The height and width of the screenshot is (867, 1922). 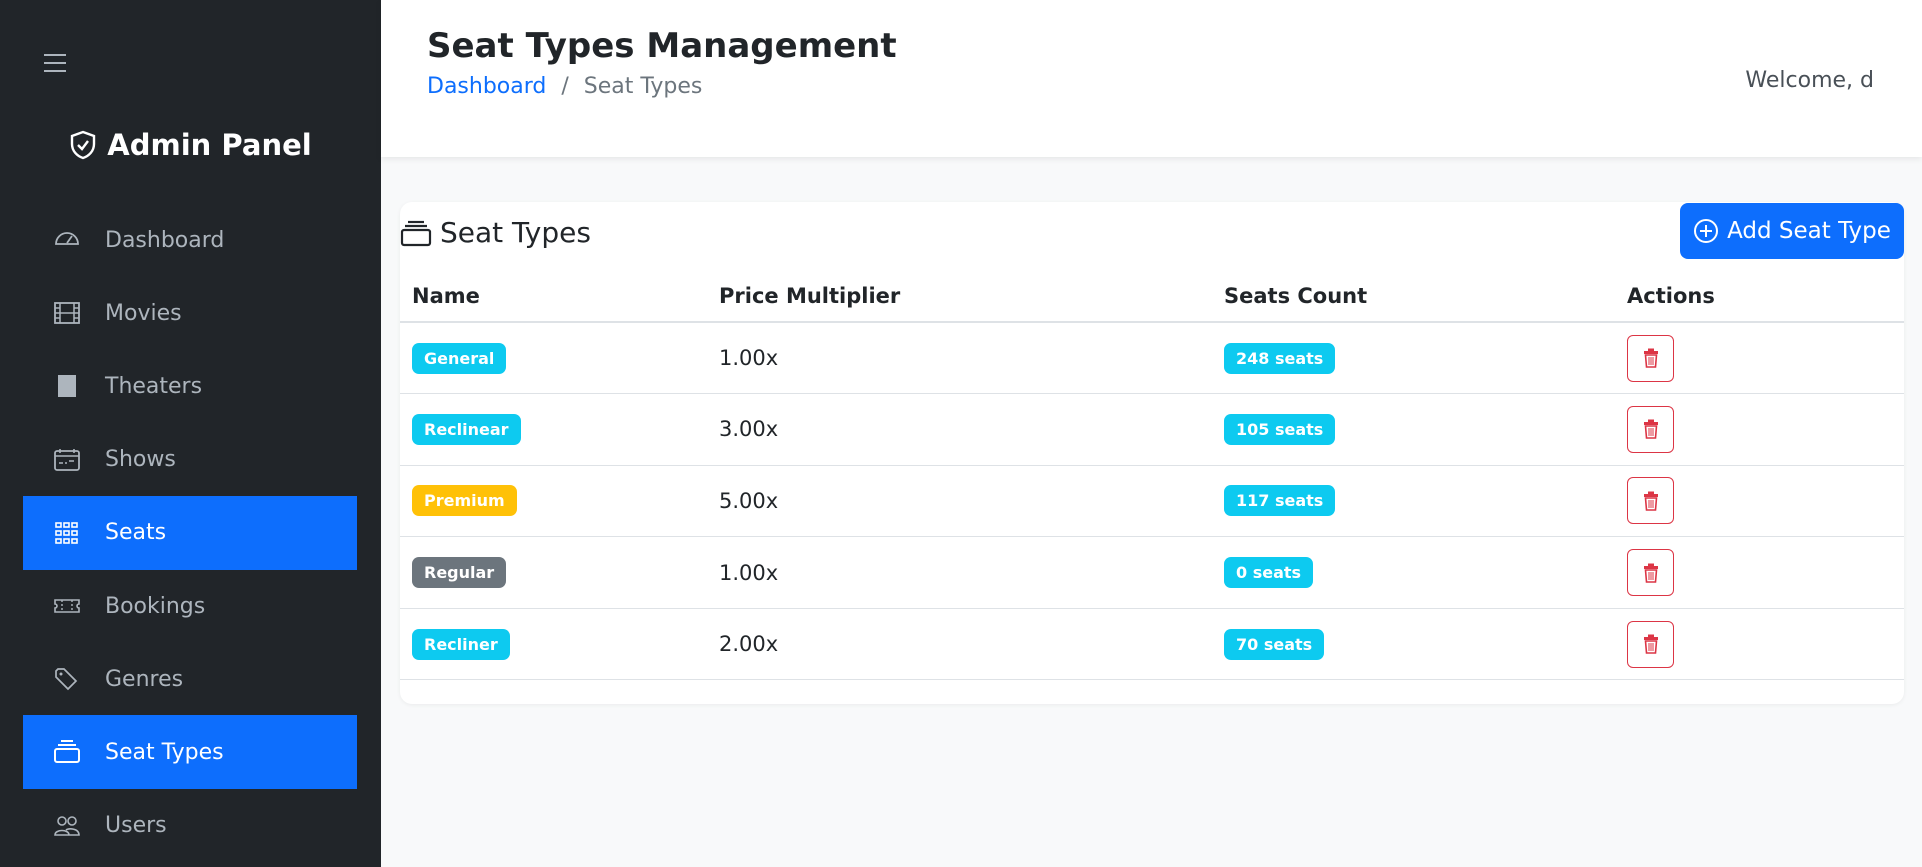 I want to click on sidebar-item-seat-types: Seat Types, so click(x=190, y=752).